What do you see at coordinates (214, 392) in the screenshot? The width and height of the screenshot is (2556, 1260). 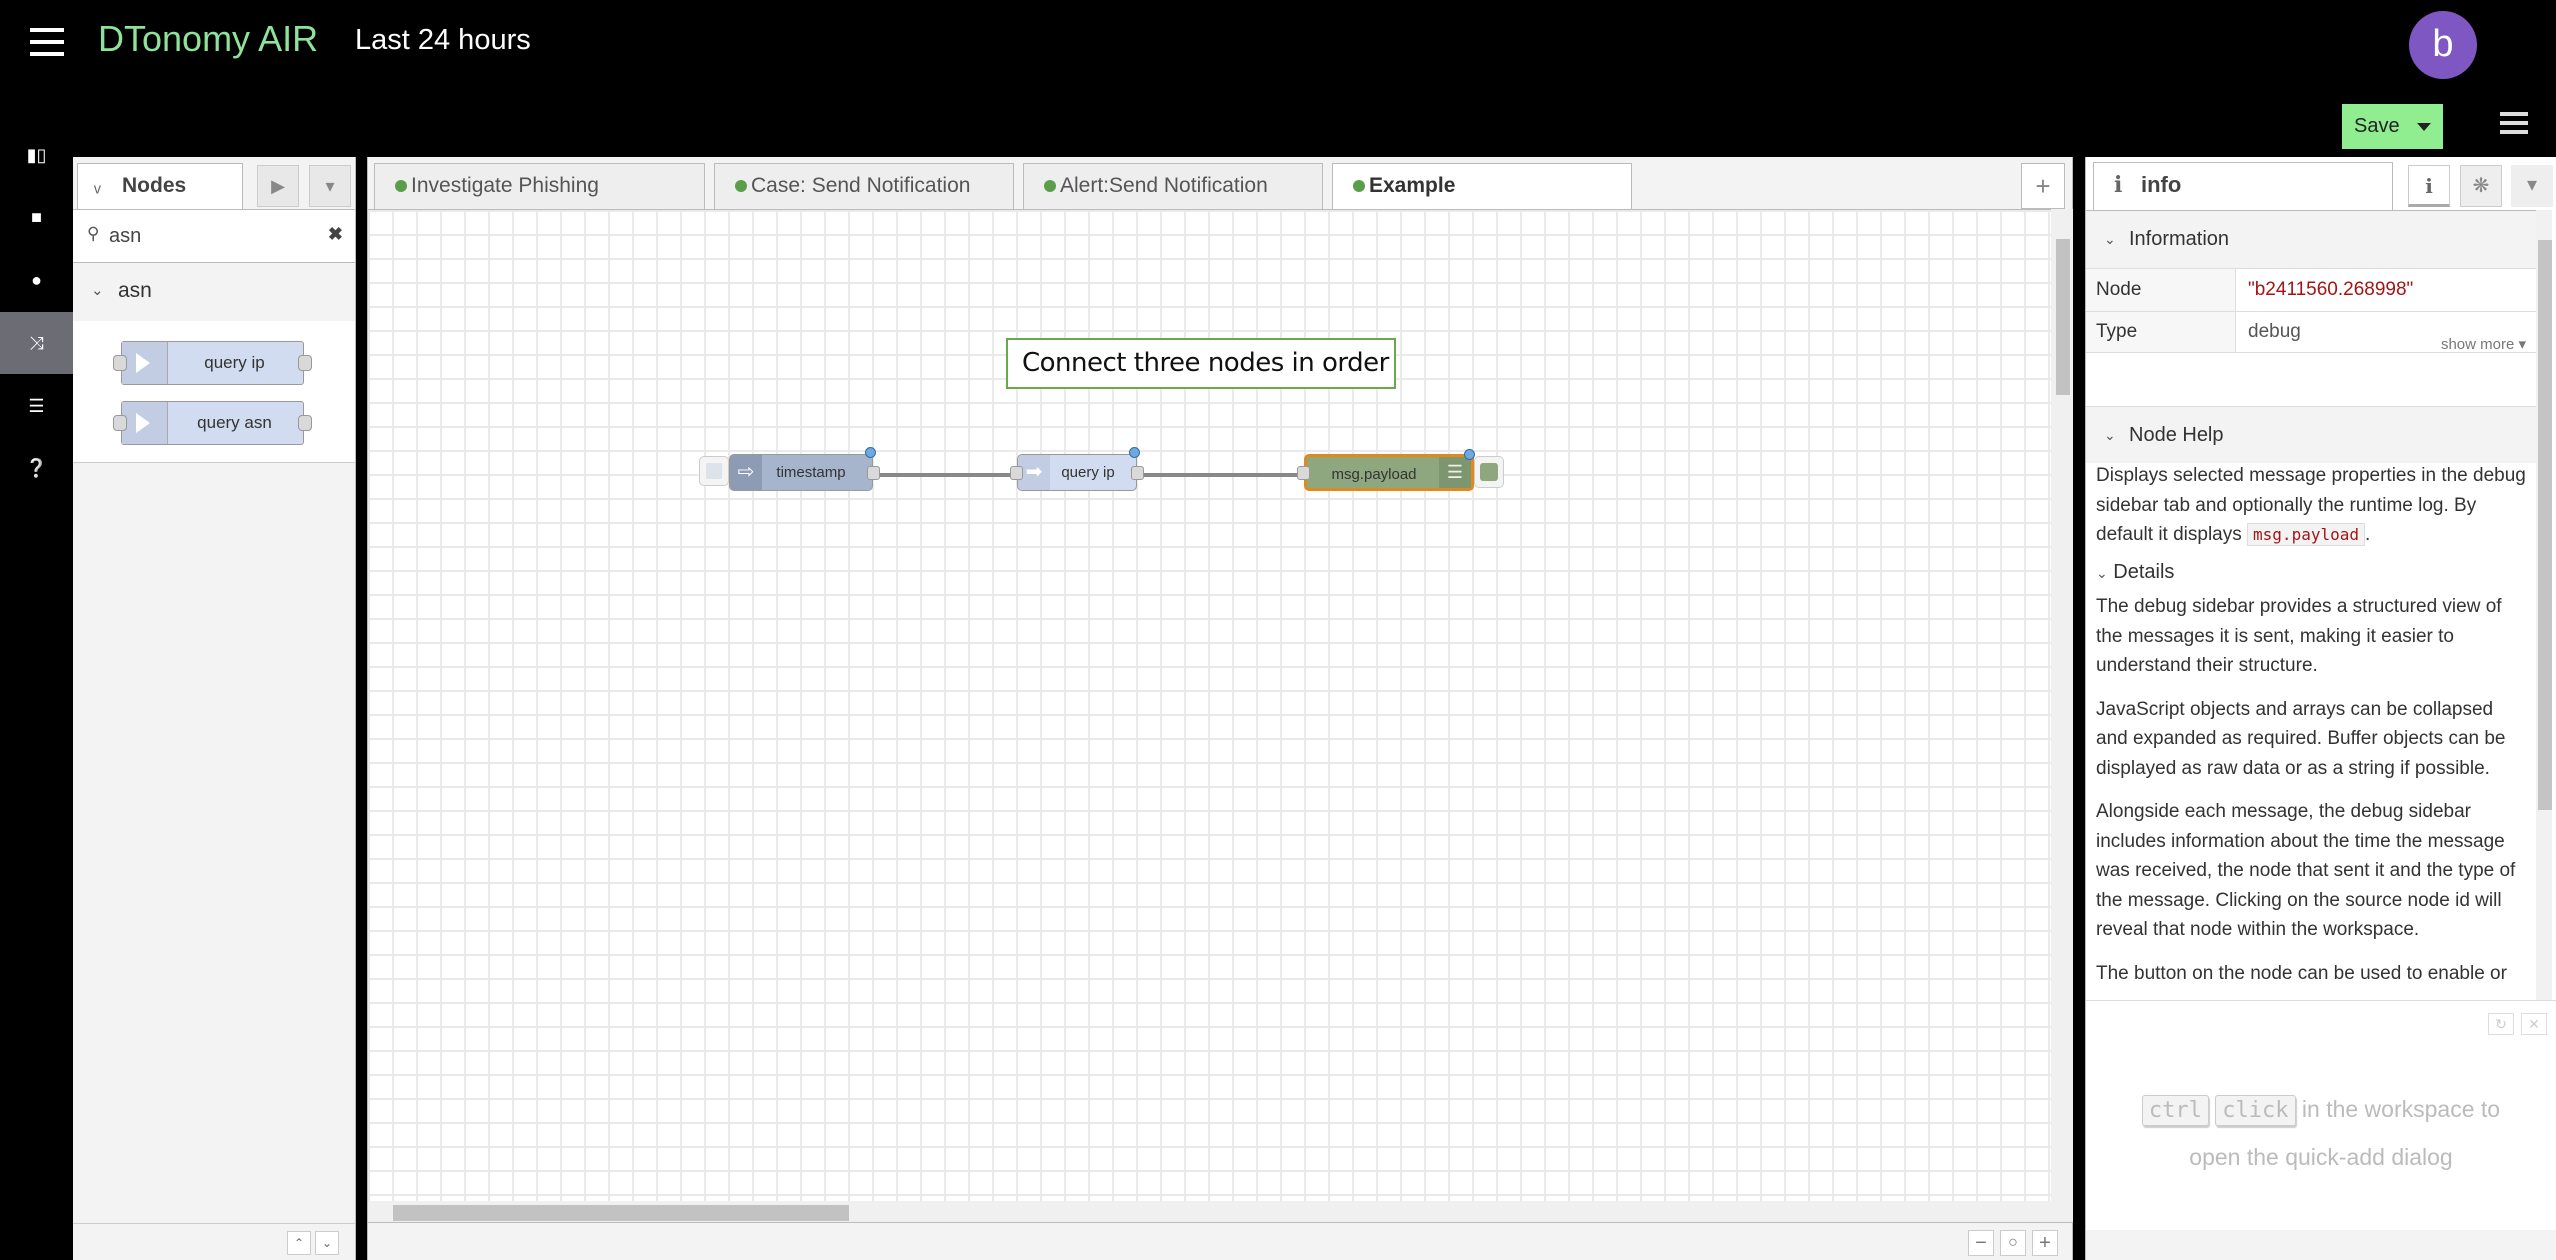 I see `palette-node-list: query ip query asn` at bounding box center [214, 392].